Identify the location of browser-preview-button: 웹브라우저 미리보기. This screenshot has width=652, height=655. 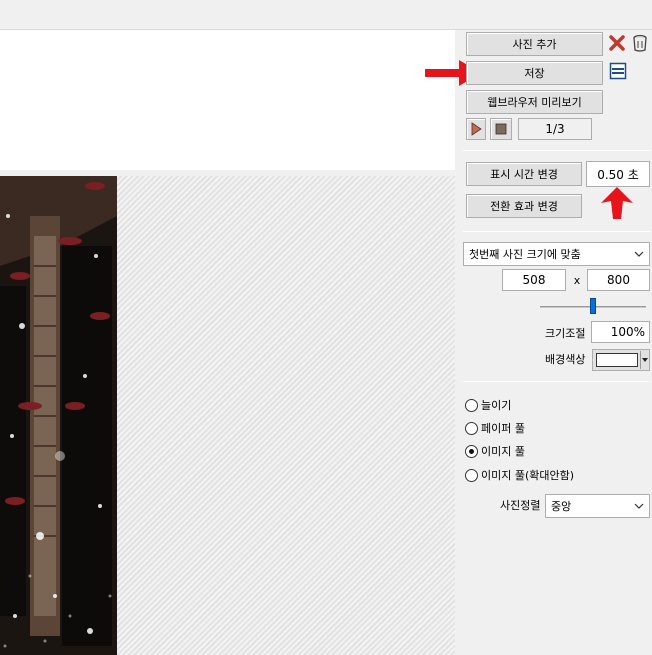
(534, 102).